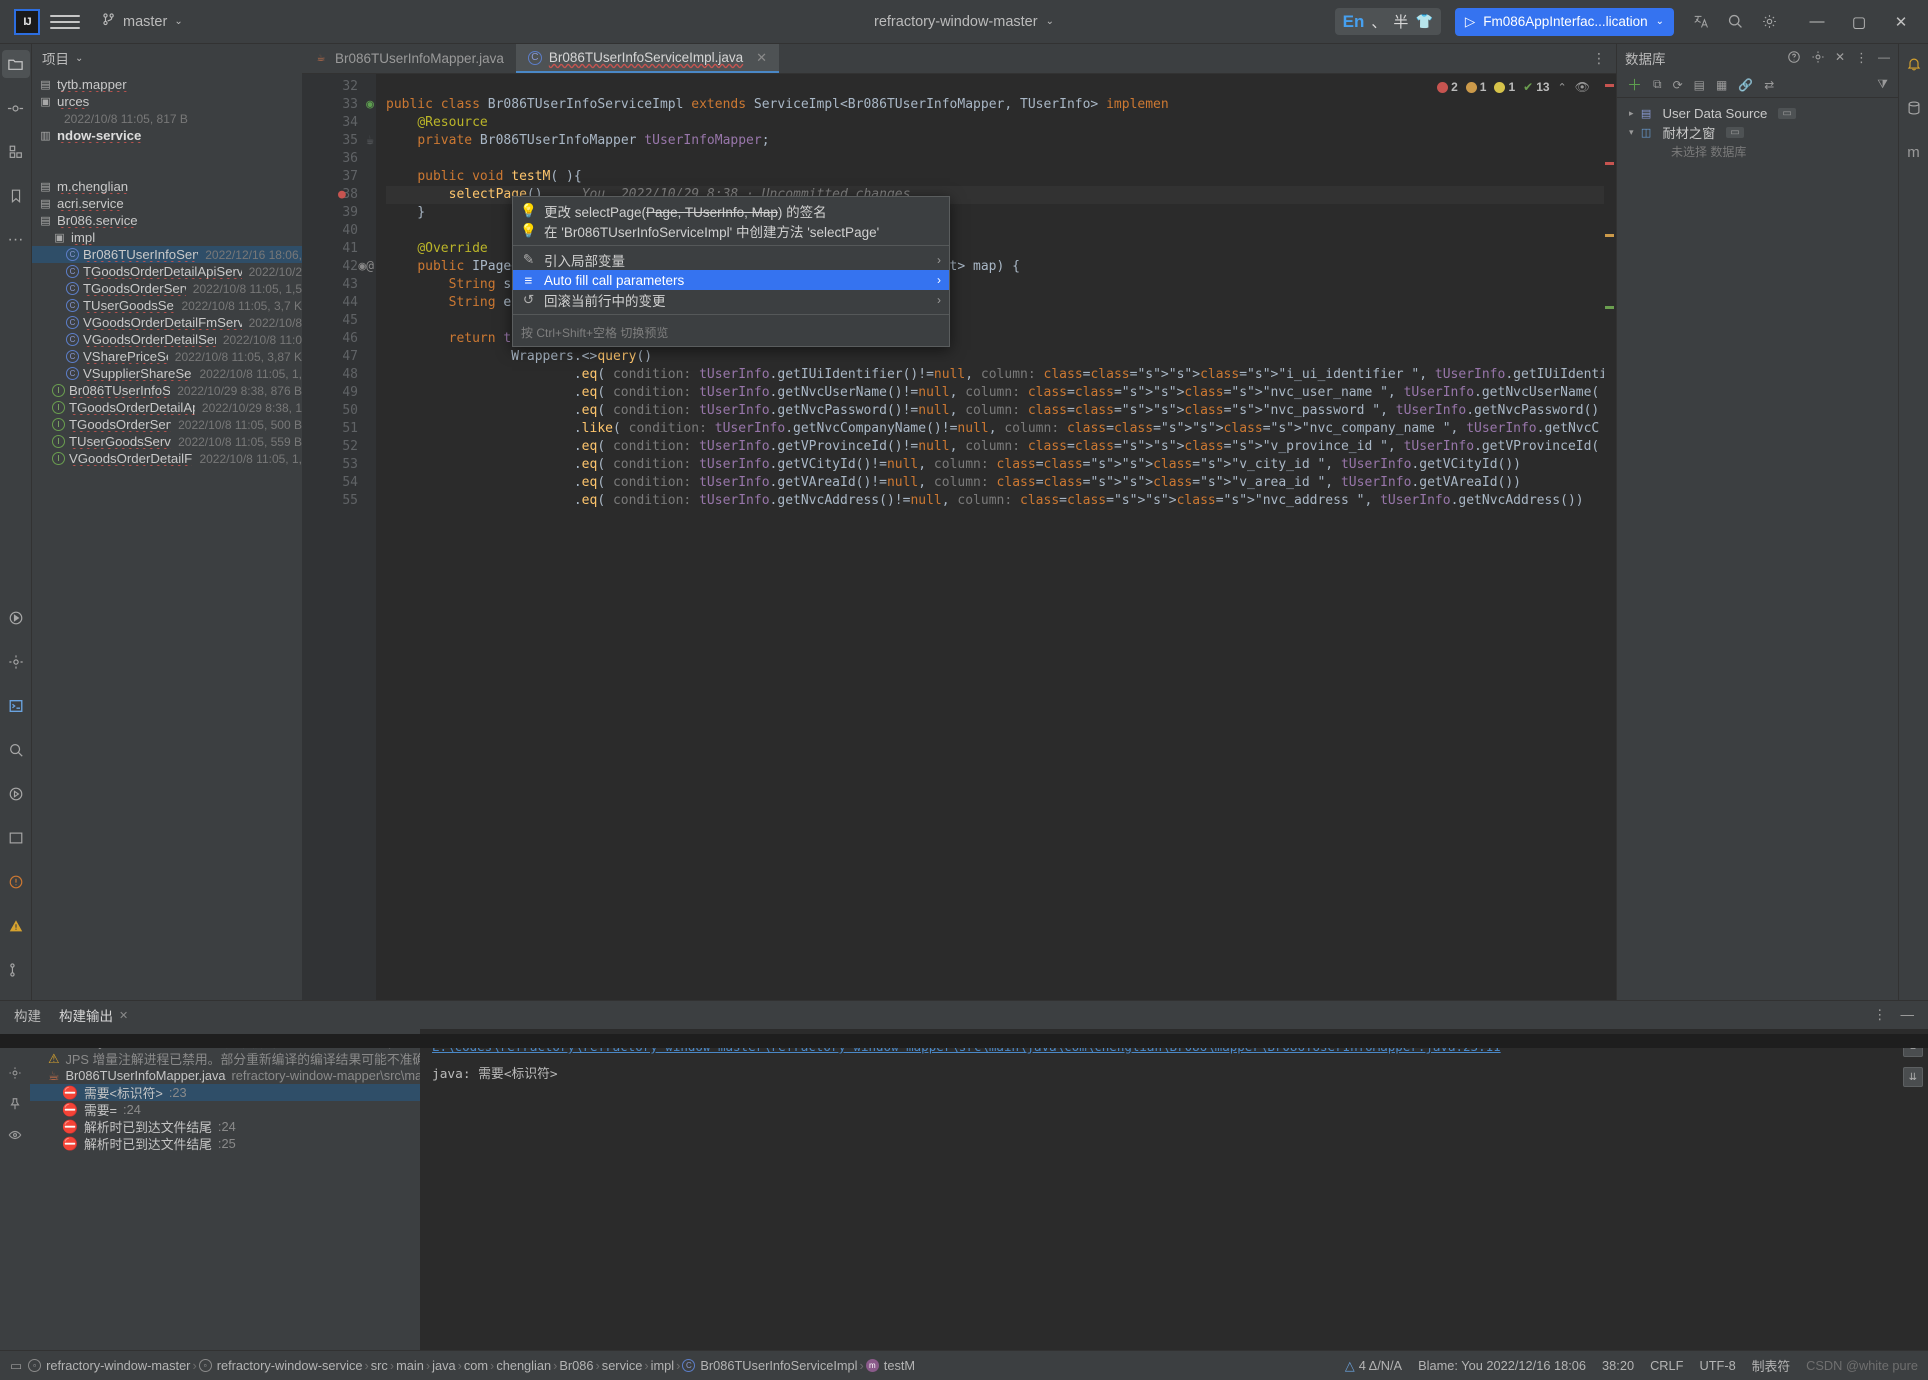 This screenshot has width=1928, height=1380. I want to click on build-tab: 构建, so click(27, 1015).